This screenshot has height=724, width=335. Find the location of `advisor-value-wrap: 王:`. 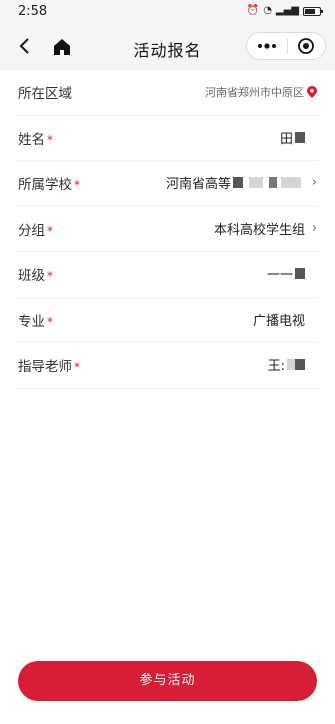

advisor-value-wrap: 王: is located at coordinates (286, 364).